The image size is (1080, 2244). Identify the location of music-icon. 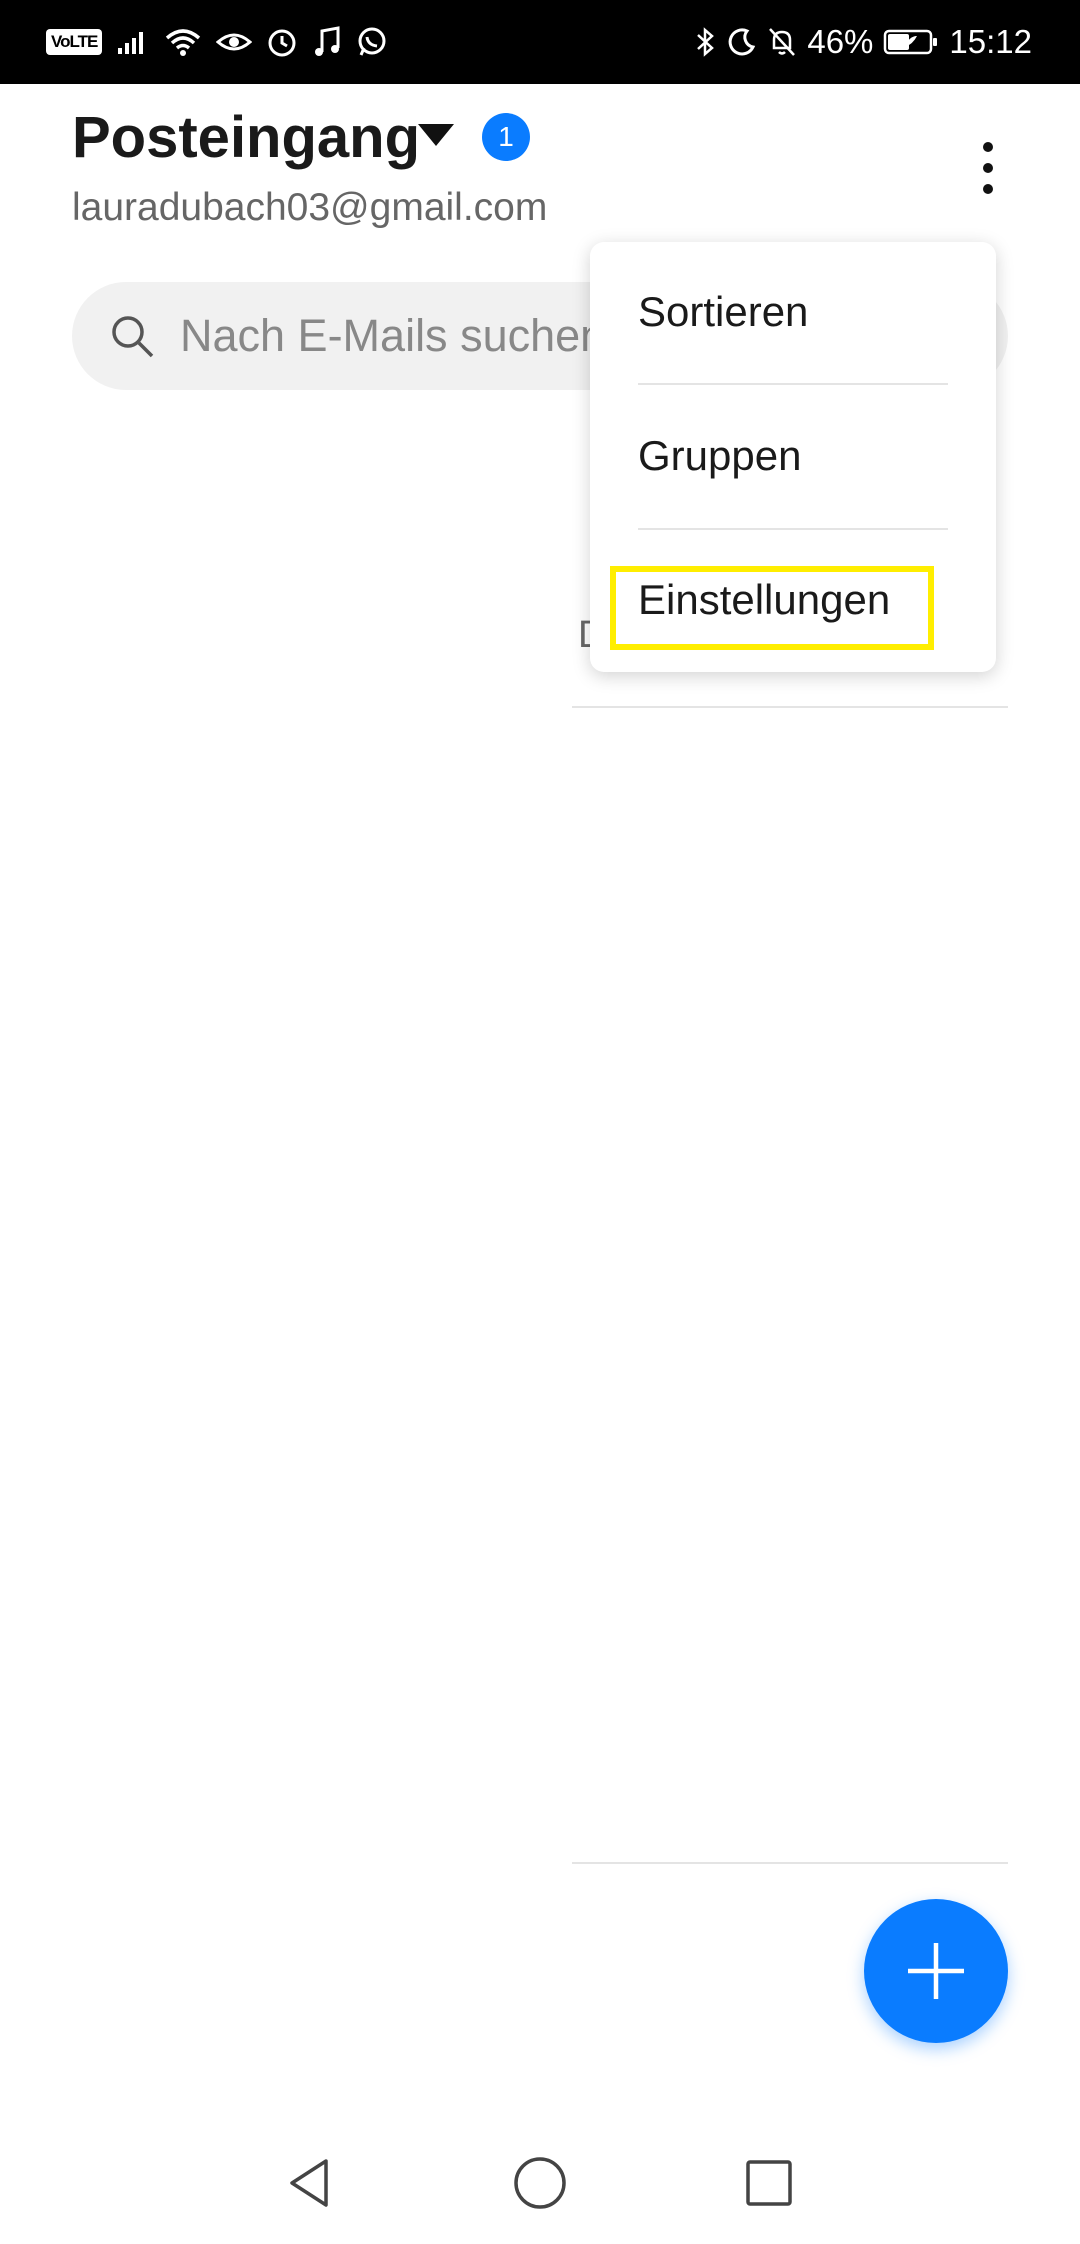
(327, 42).